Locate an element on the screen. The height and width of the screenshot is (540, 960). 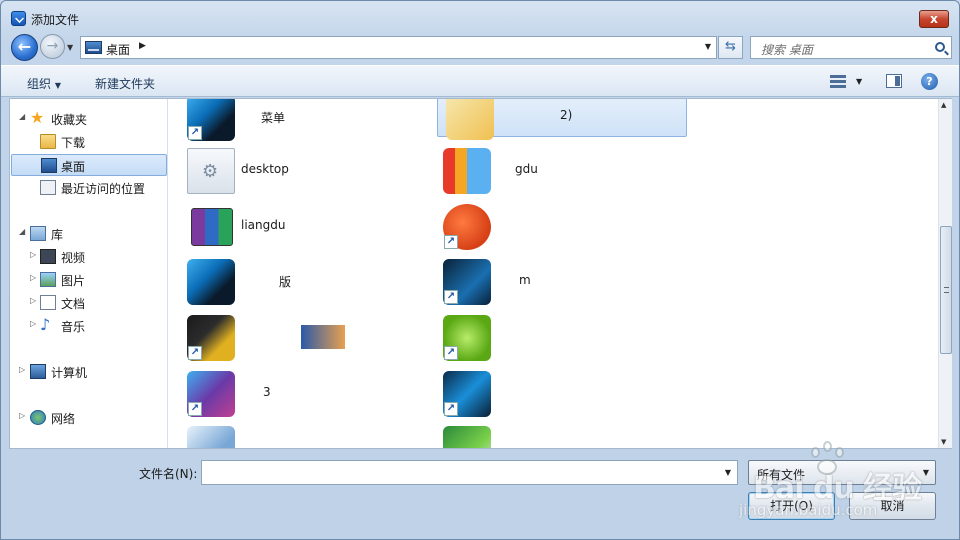
sidebar-item-libraries: ◢ 库 is located at coordinates (88, 234).